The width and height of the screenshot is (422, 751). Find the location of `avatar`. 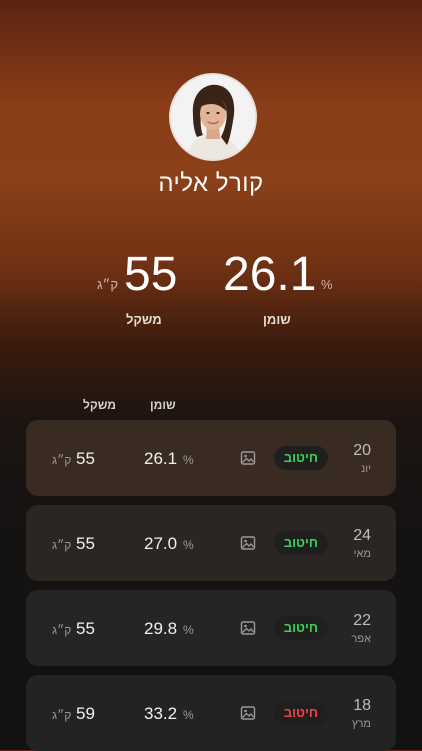

avatar is located at coordinates (213, 117).